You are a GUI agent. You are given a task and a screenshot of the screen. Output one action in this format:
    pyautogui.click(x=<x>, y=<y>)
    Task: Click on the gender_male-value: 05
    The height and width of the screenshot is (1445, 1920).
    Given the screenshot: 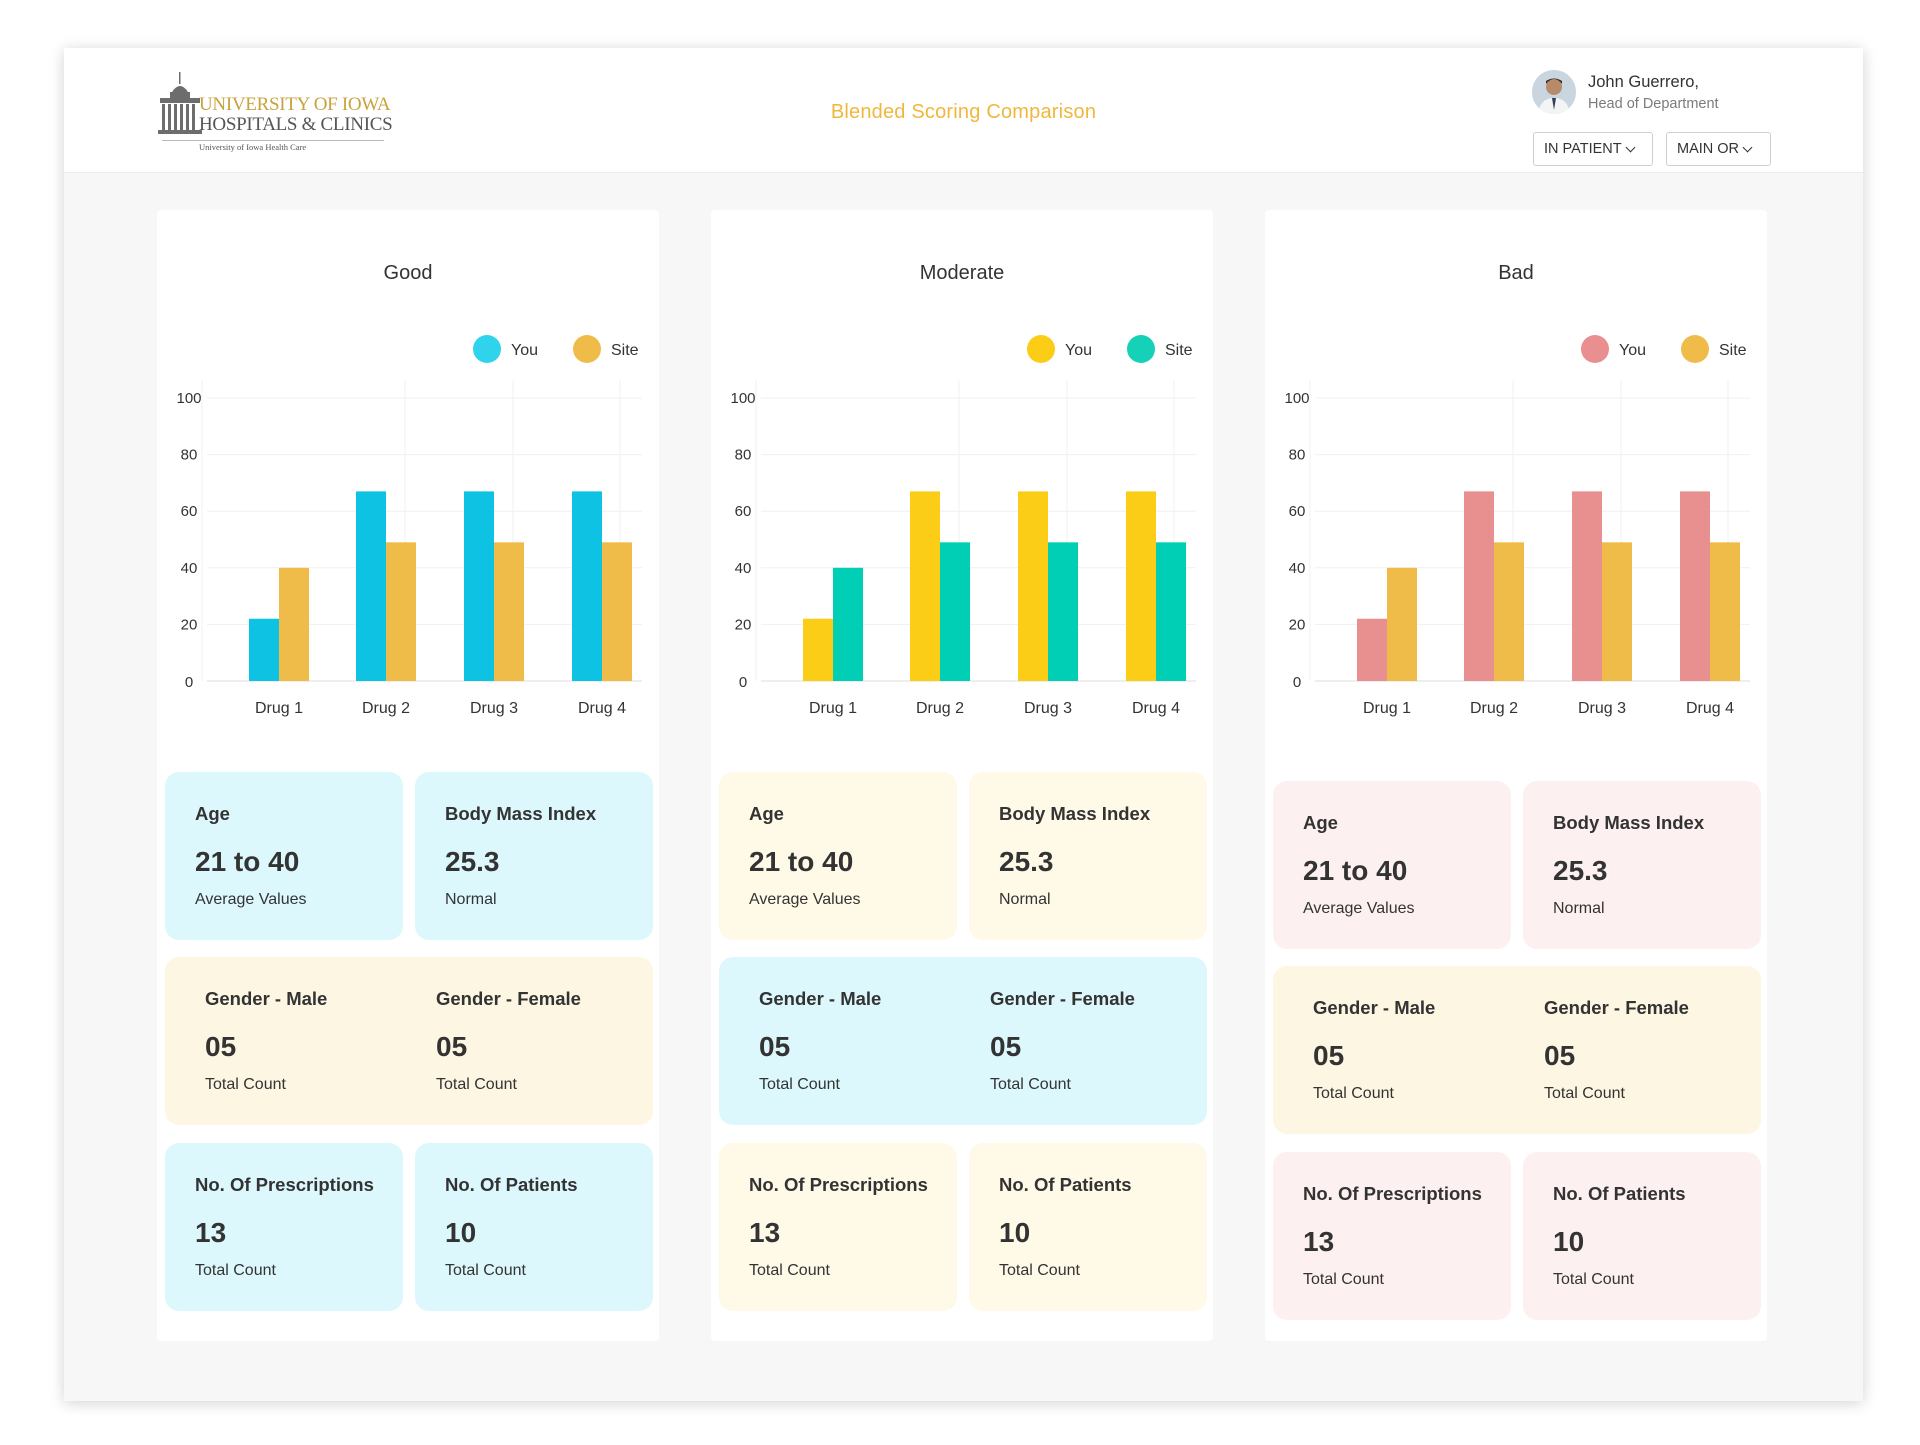 What is the action you would take?
    pyautogui.click(x=1329, y=1055)
    